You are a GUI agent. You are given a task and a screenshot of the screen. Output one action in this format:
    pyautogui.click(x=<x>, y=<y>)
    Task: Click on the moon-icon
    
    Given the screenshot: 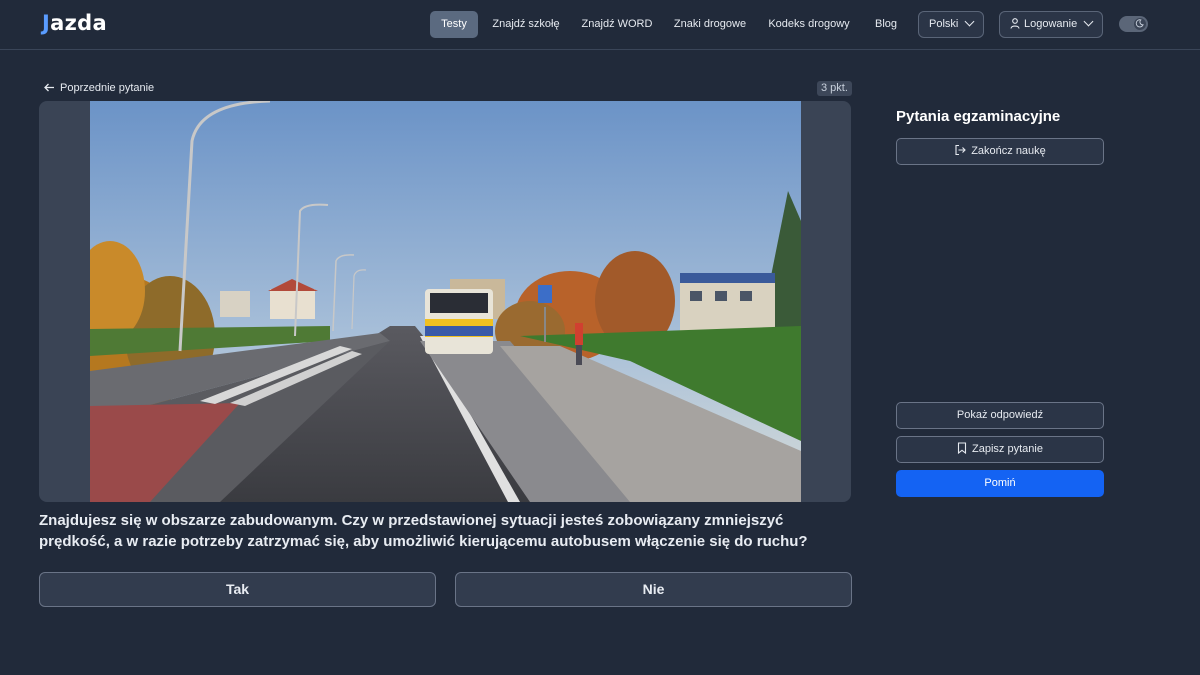 What is the action you would take?
    pyautogui.click(x=1139, y=23)
    